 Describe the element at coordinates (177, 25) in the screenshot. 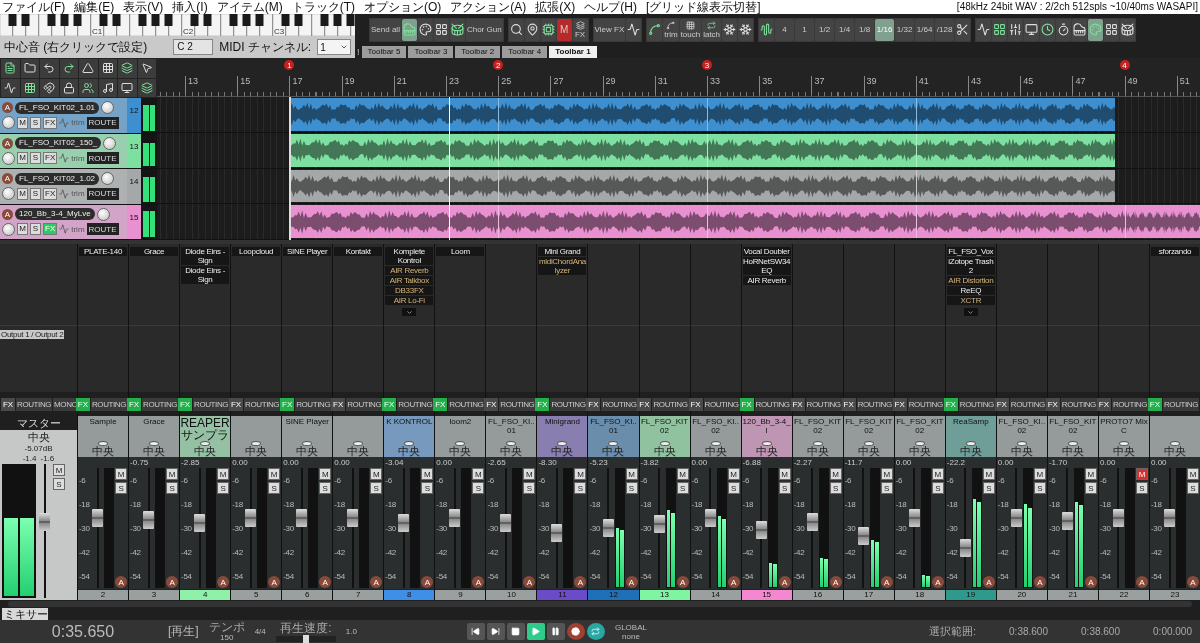

I see `piano-keyboard-drawing: C1 C2 C3` at that location.